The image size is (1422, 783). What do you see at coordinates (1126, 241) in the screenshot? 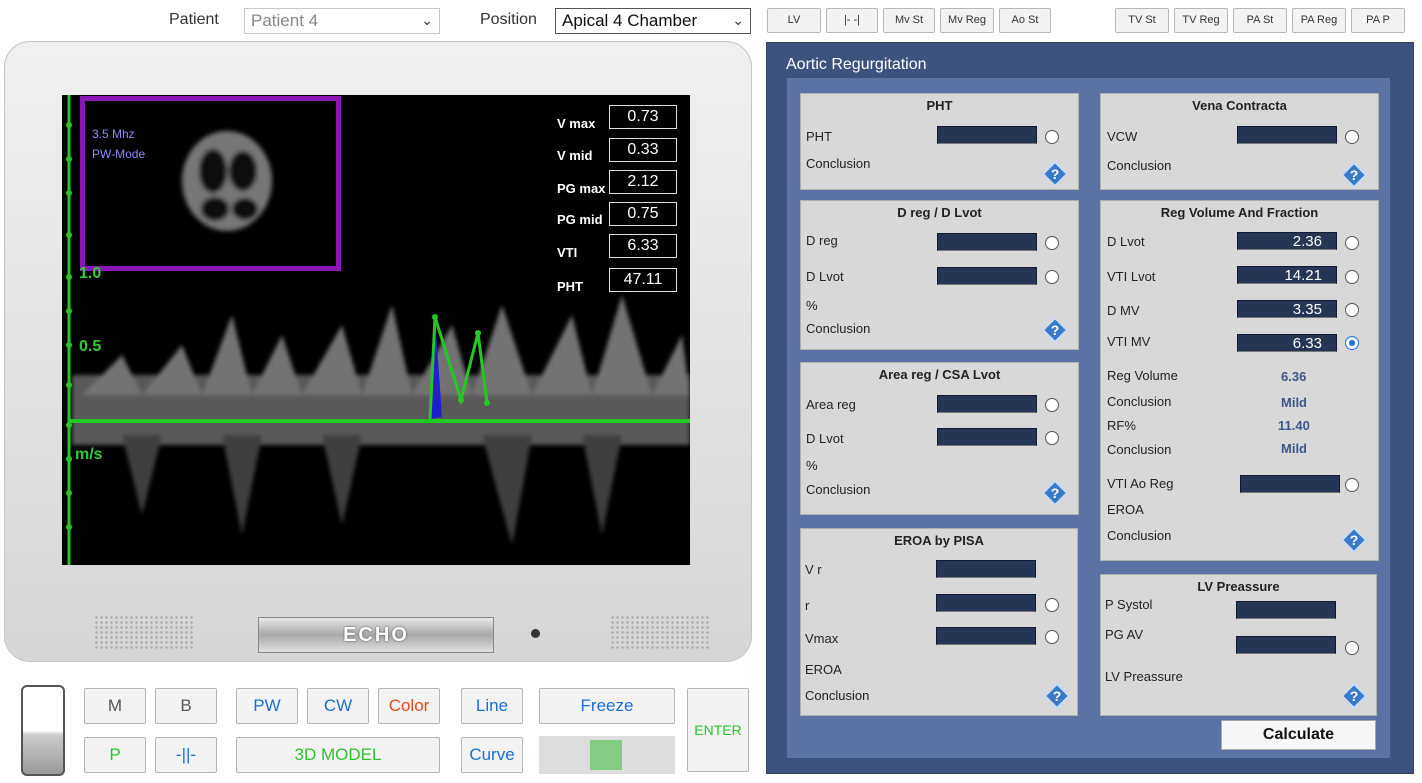
I see `rv-dlvot-label: D Lvot` at bounding box center [1126, 241].